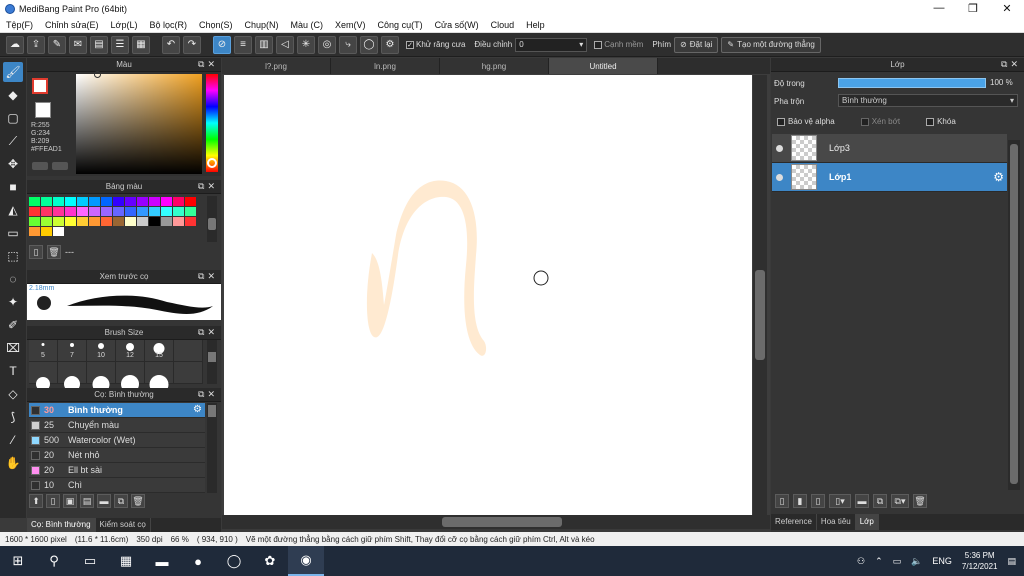 The image size is (1024, 576). What do you see at coordinates (13, 256) in the screenshot?
I see `select-tool-icon: ⬚` at bounding box center [13, 256].